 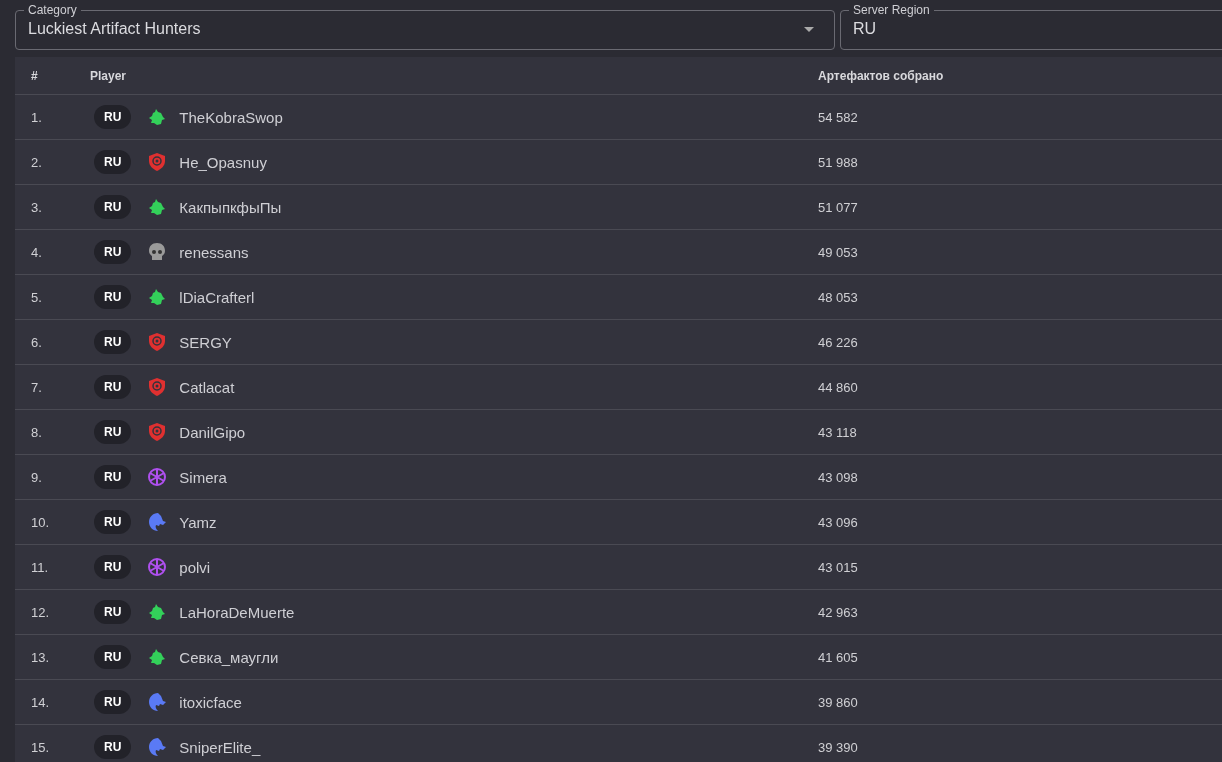 I want to click on player-name: DanilGipo, so click(x=212, y=432).